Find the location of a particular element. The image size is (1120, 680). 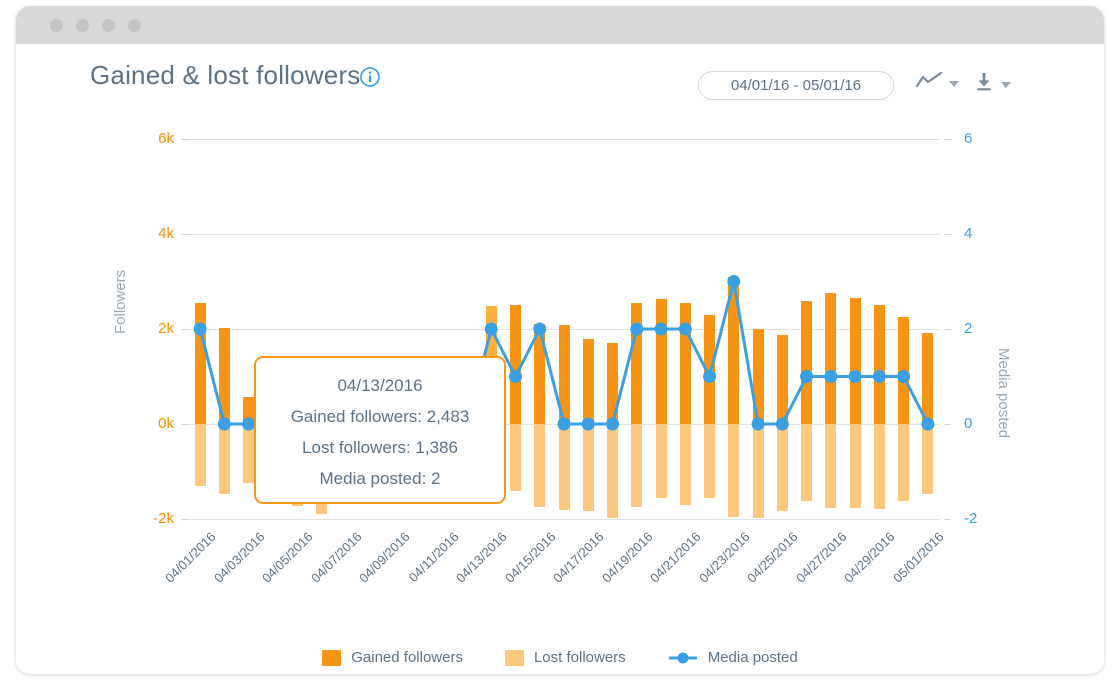

tooltip-date: 04/13/2016 is located at coordinates (380, 385).